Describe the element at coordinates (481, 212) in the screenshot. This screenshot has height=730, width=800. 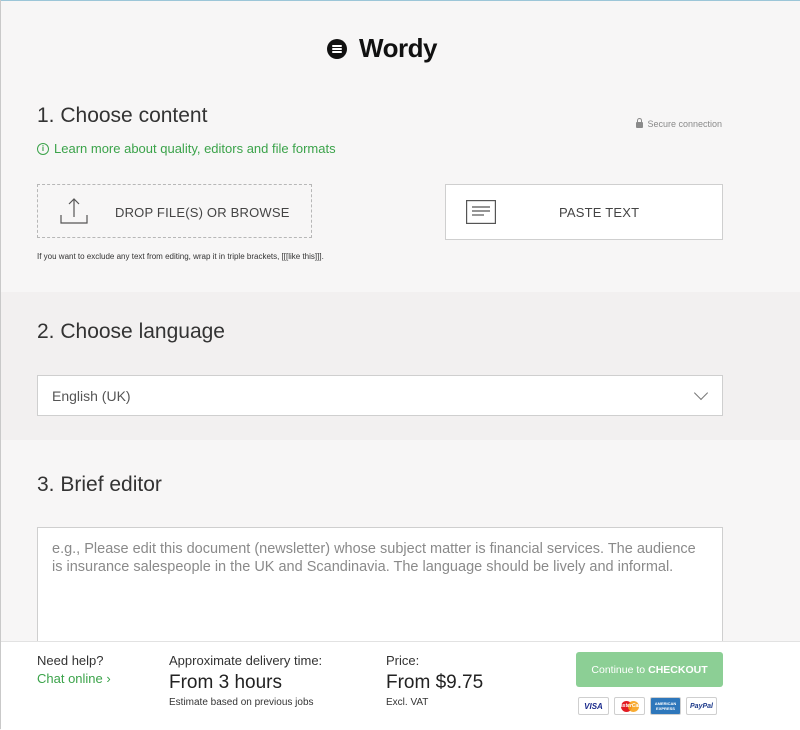
I see `text-document-icon` at that location.